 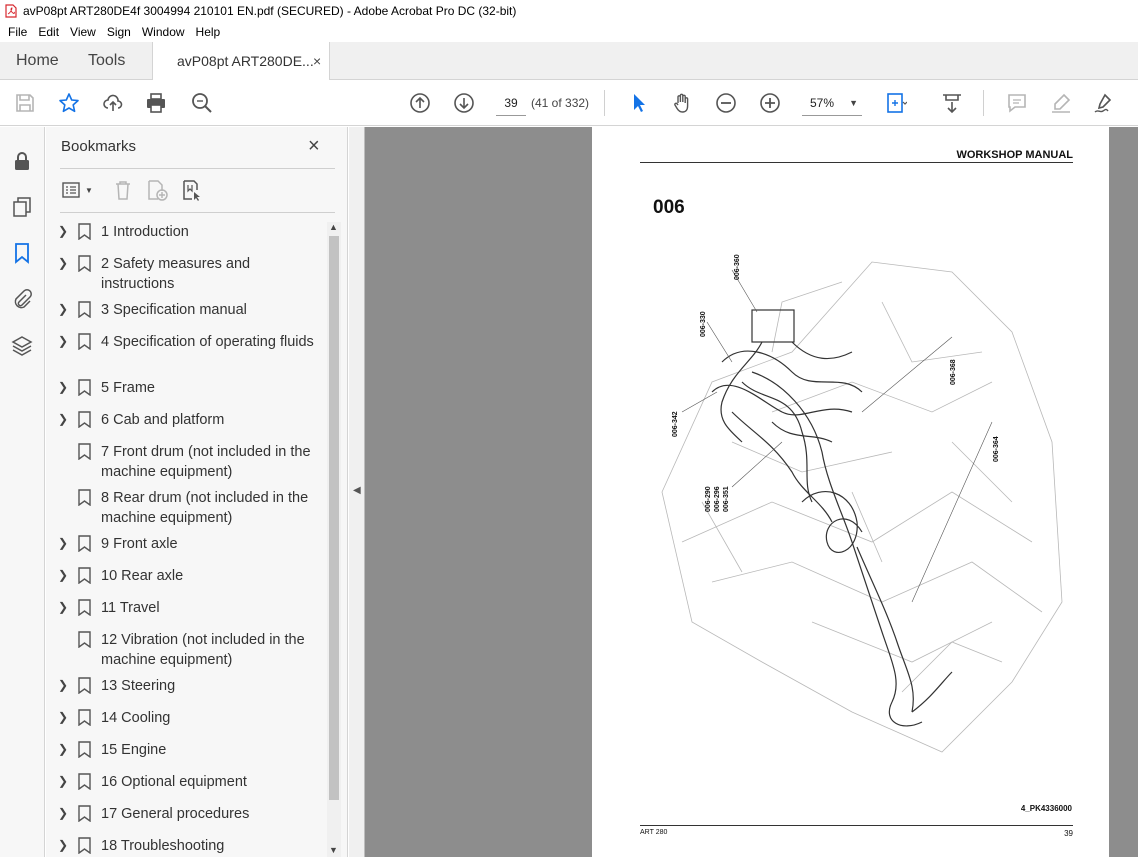 I want to click on footer-model: ART 280, so click(x=654, y=832).